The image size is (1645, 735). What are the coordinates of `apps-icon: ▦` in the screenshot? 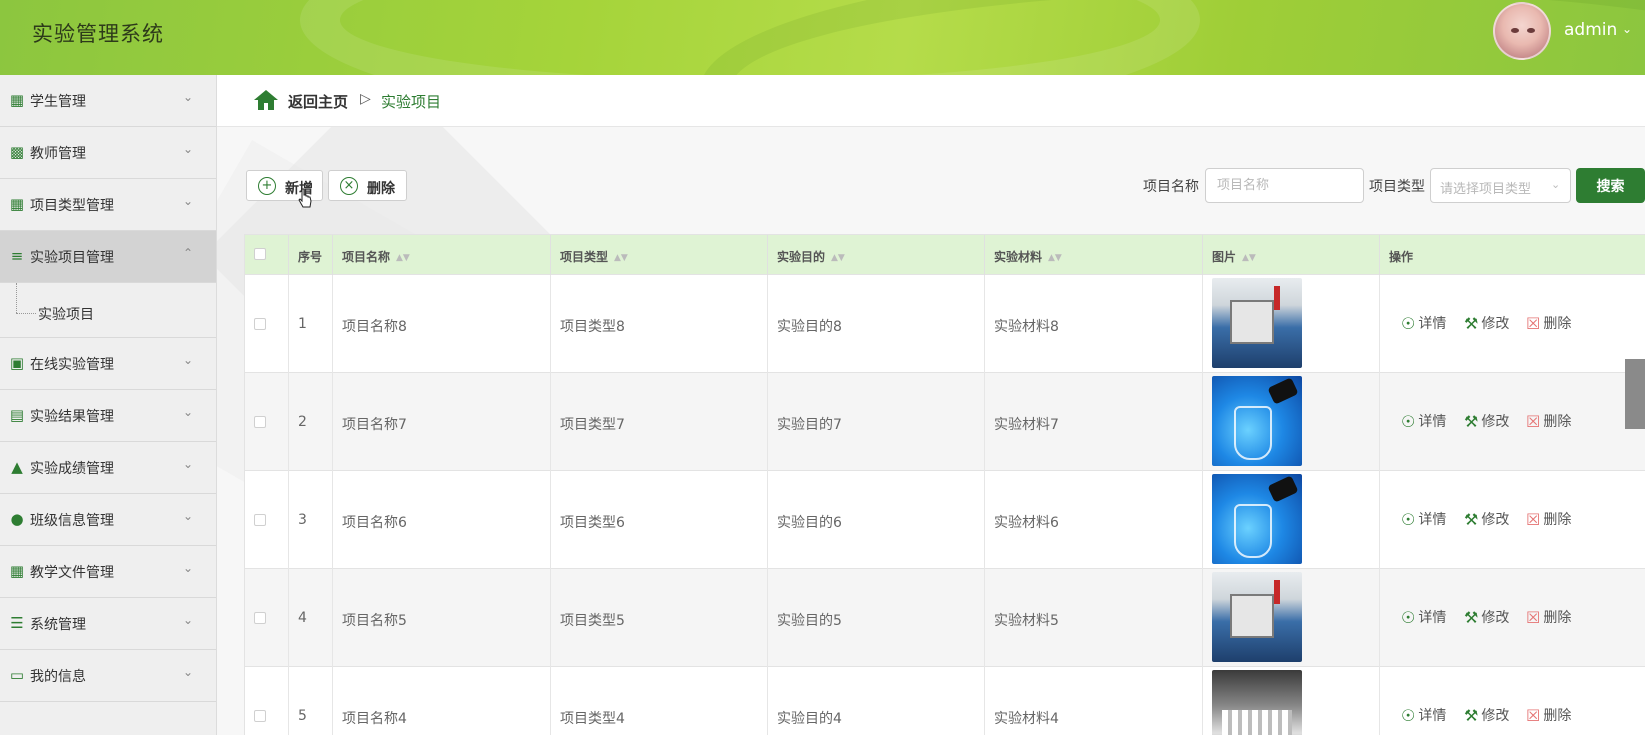 It's located at (17, 571).